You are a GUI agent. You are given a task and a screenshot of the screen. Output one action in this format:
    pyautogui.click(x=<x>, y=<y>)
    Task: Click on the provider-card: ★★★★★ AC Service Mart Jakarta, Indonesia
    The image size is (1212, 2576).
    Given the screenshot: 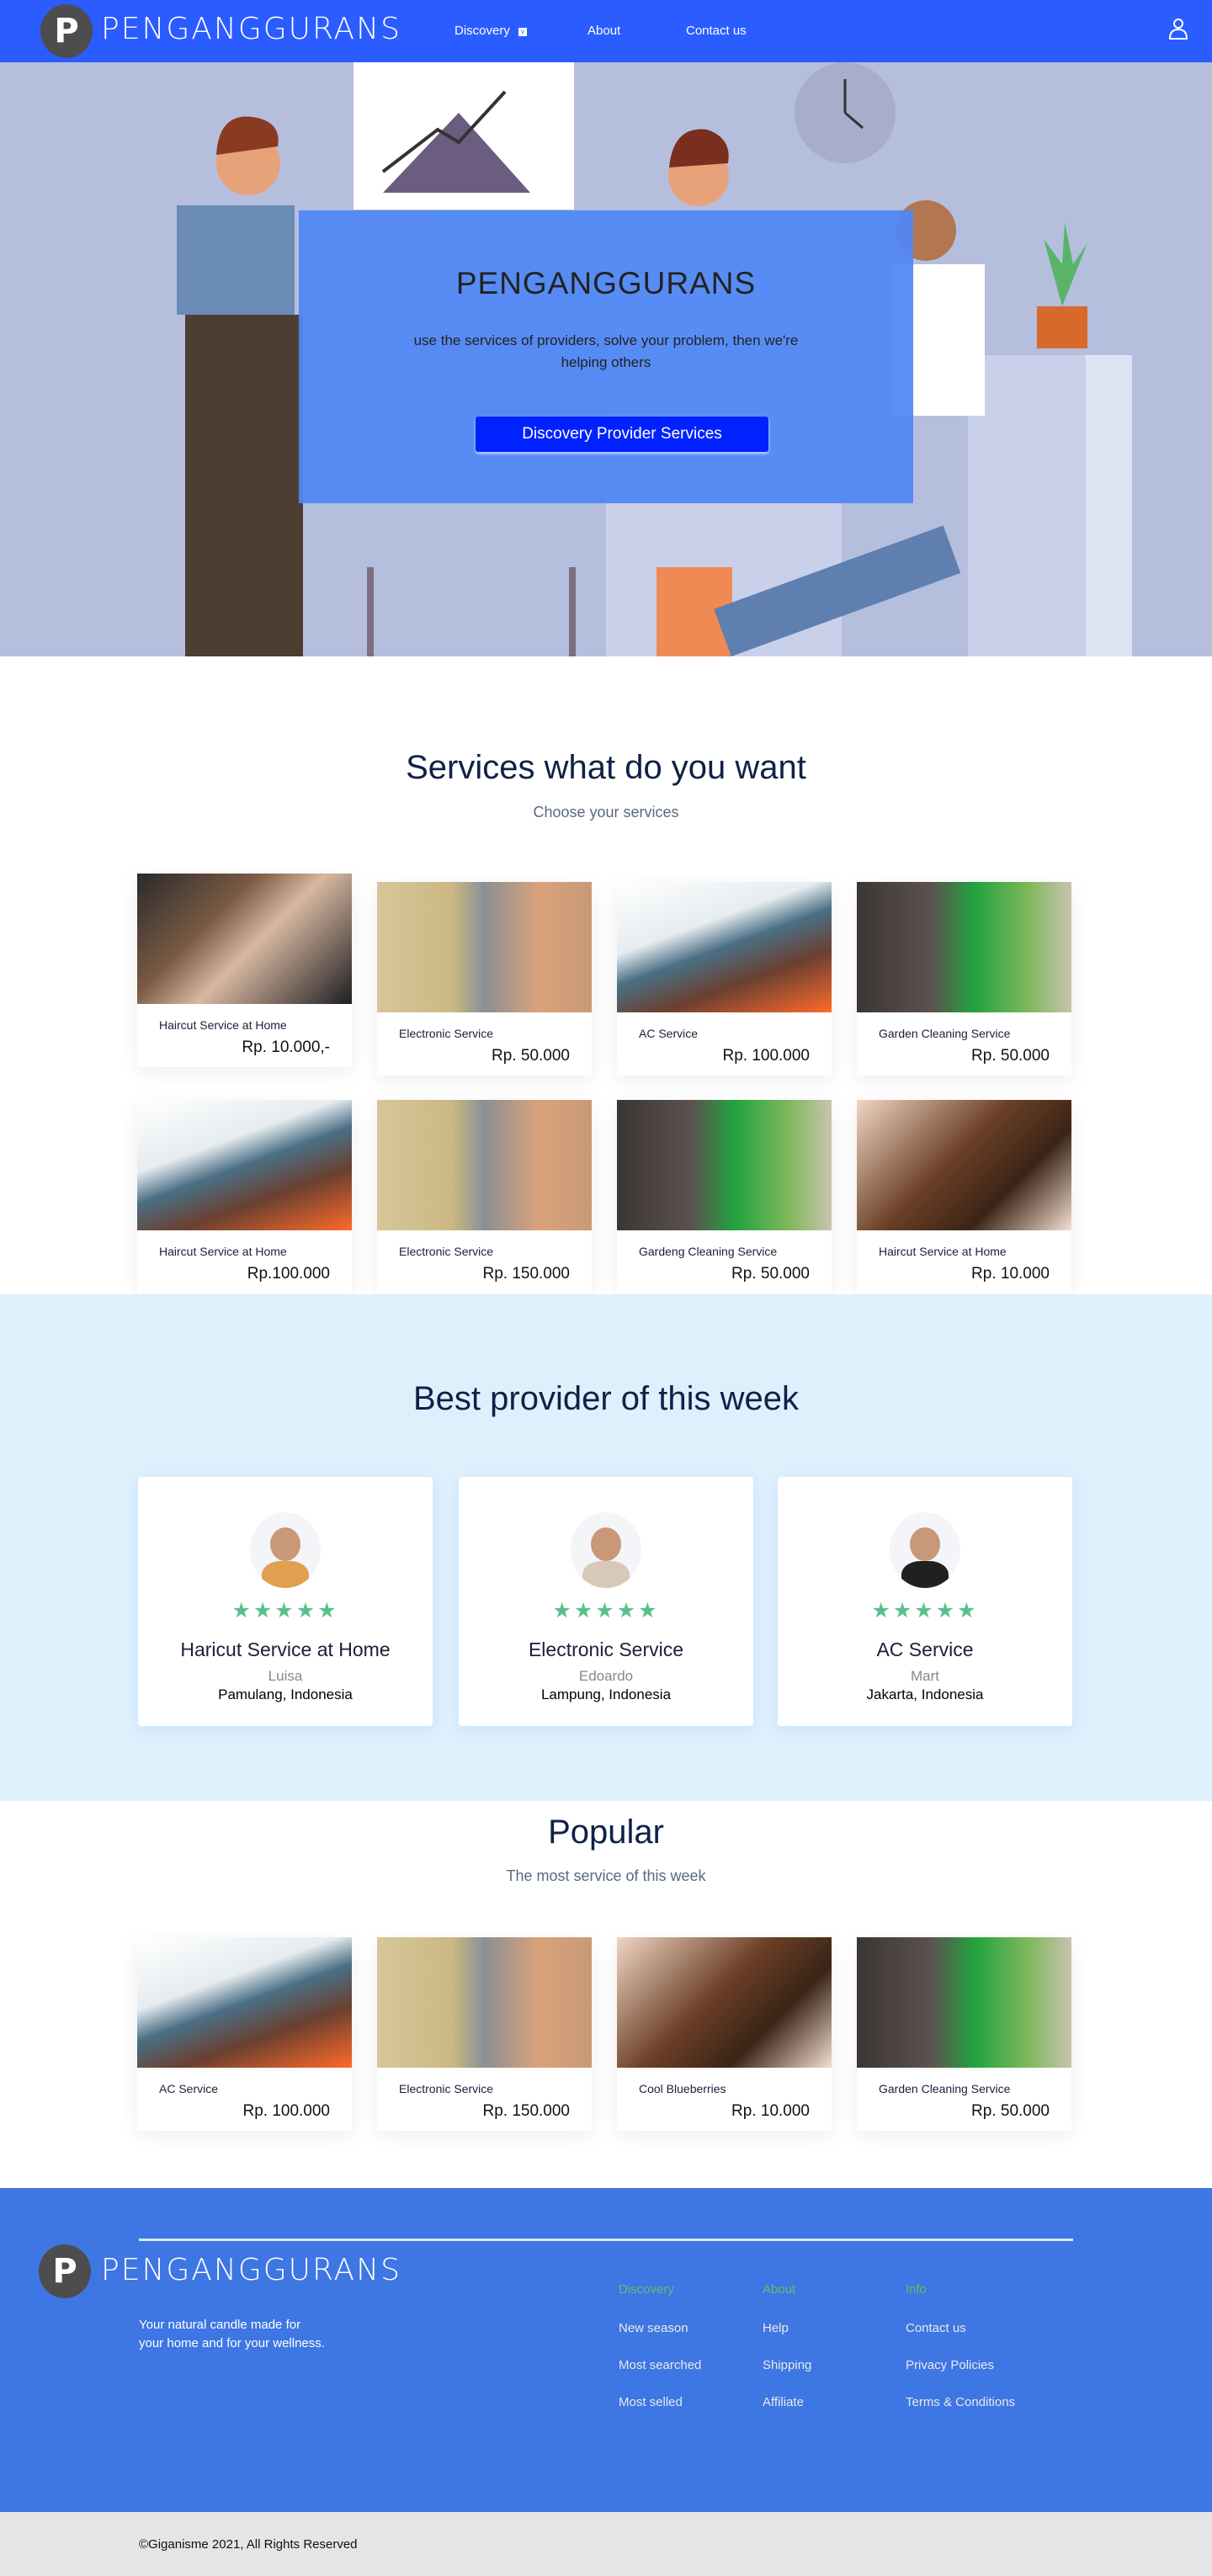 What is the action you would take?
    pyautogui.click(x=925, y=1602)
    